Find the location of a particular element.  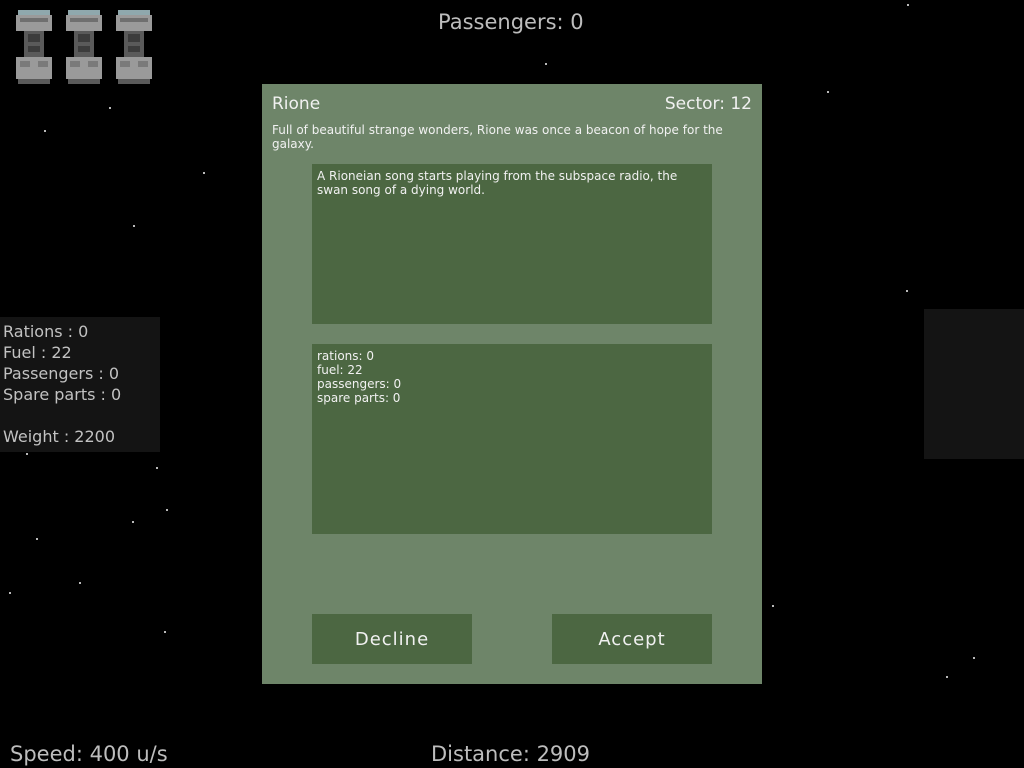

hud-speed: Speed: 400 u/s is located at coordinates (89, 754).